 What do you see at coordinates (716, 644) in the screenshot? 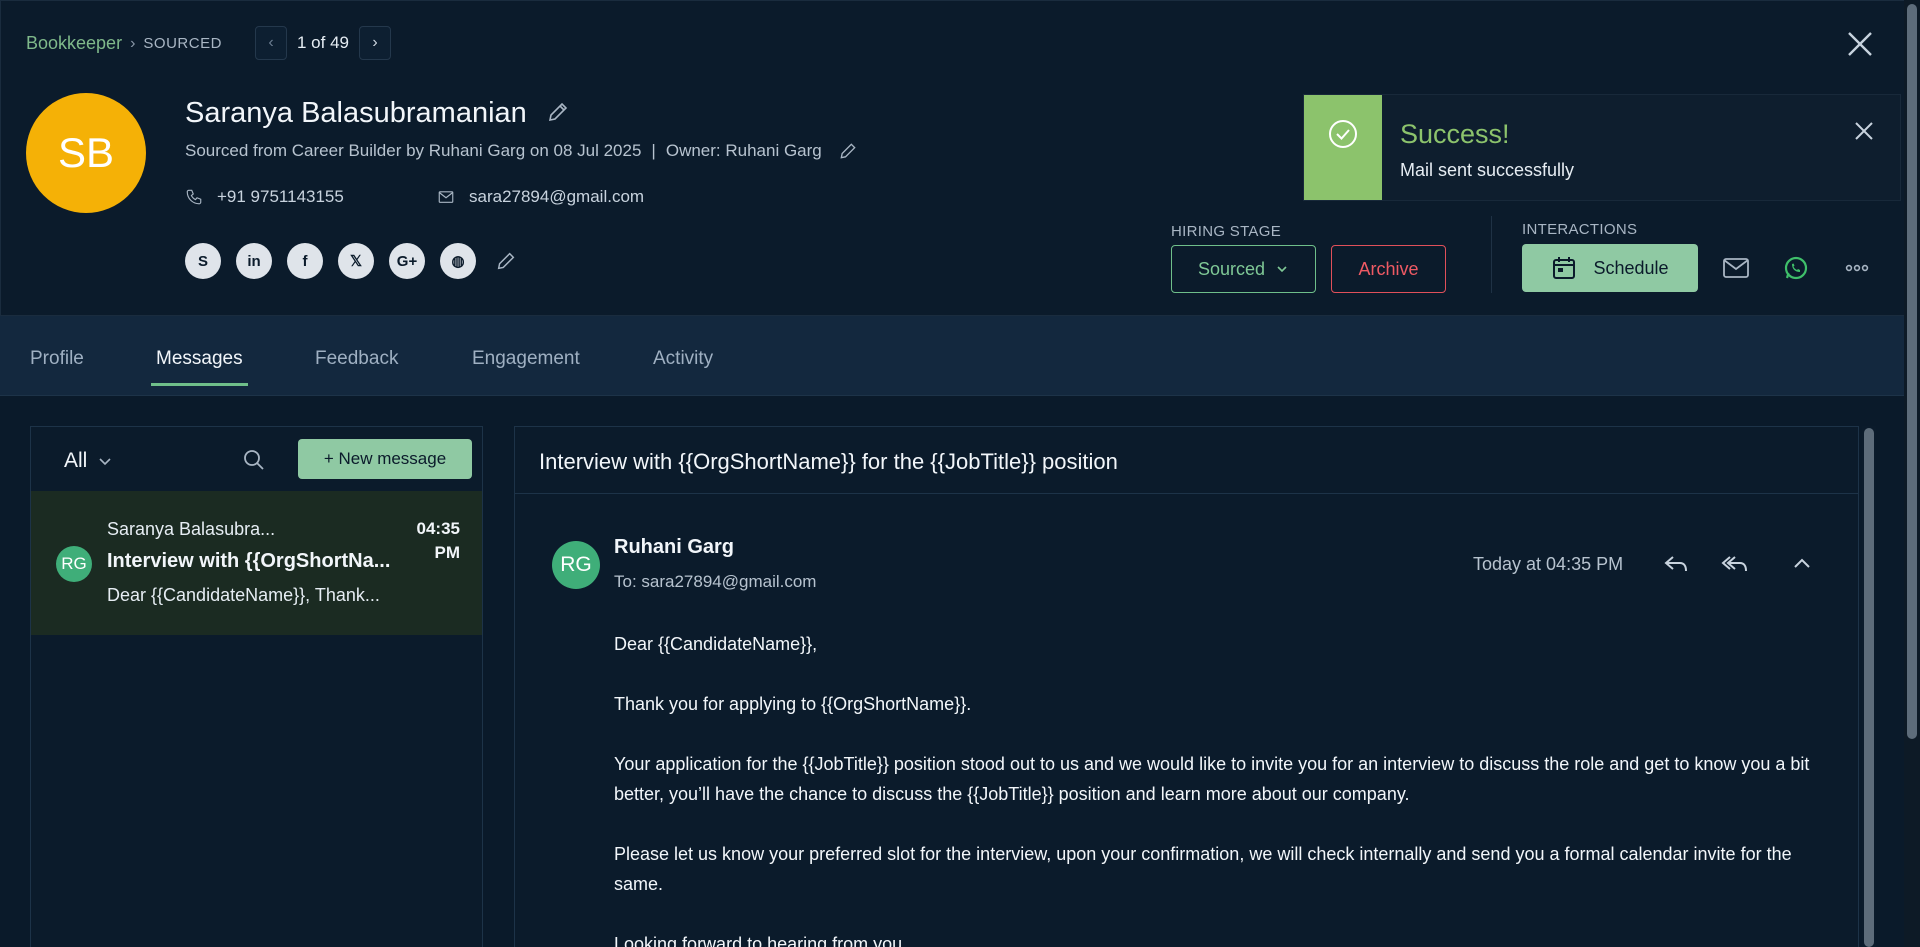
I see `message-paragraph: Dear {{CandidateName}},` at bounding box center [716, 644].